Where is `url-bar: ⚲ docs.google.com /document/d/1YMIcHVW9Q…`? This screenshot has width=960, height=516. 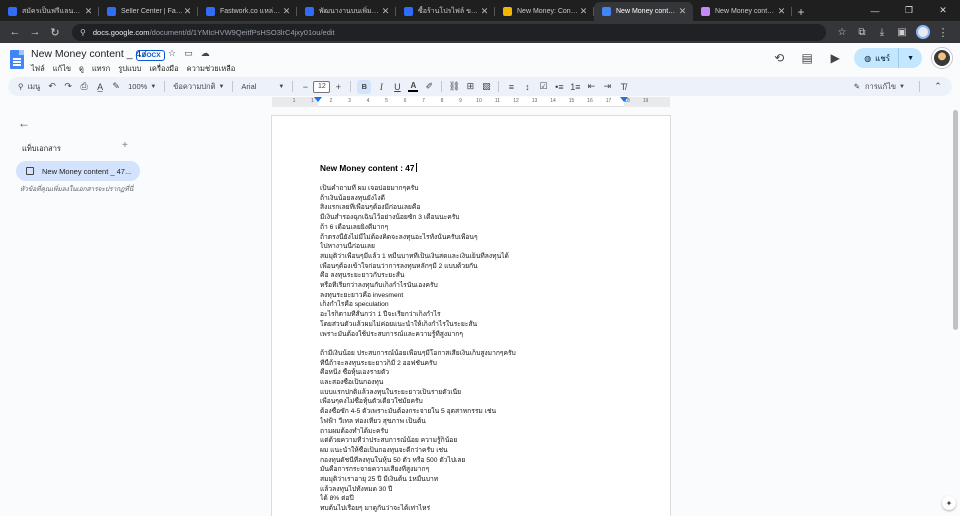 url-bar: ⚲ docs.google.com /document/d/1YMIcHVW9Q… is located at coordinates (449, 32).